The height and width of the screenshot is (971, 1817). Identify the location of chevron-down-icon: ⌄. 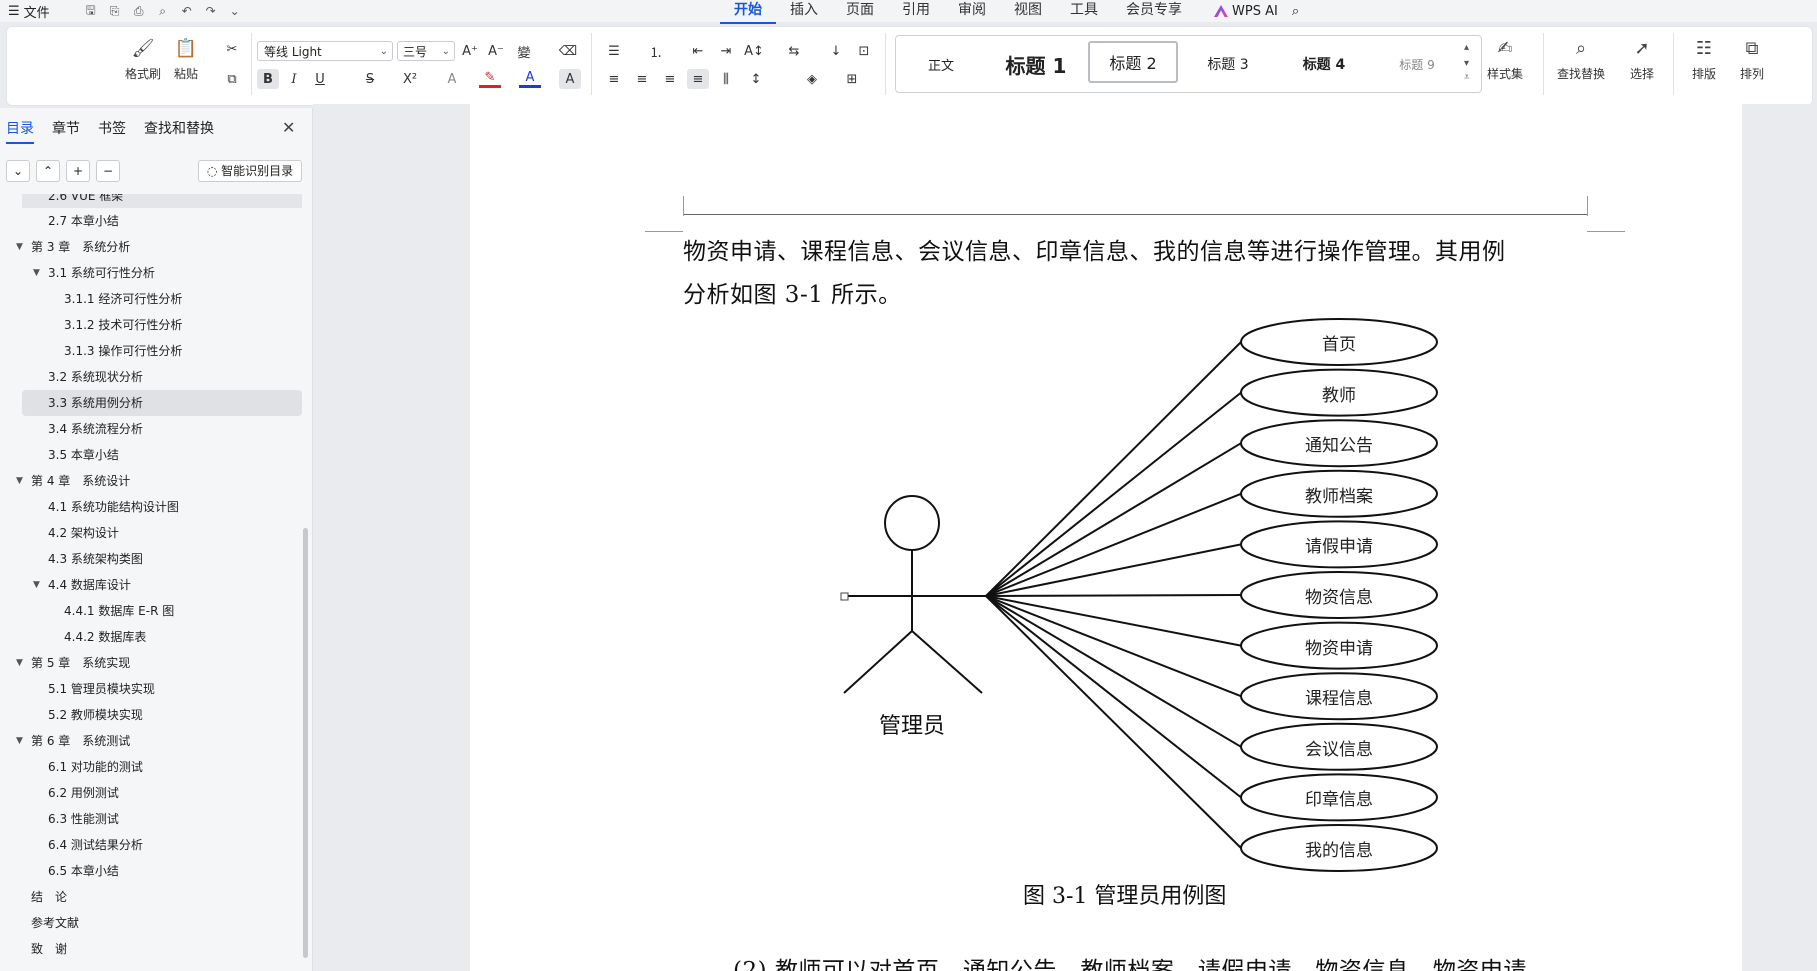
(235, 11).